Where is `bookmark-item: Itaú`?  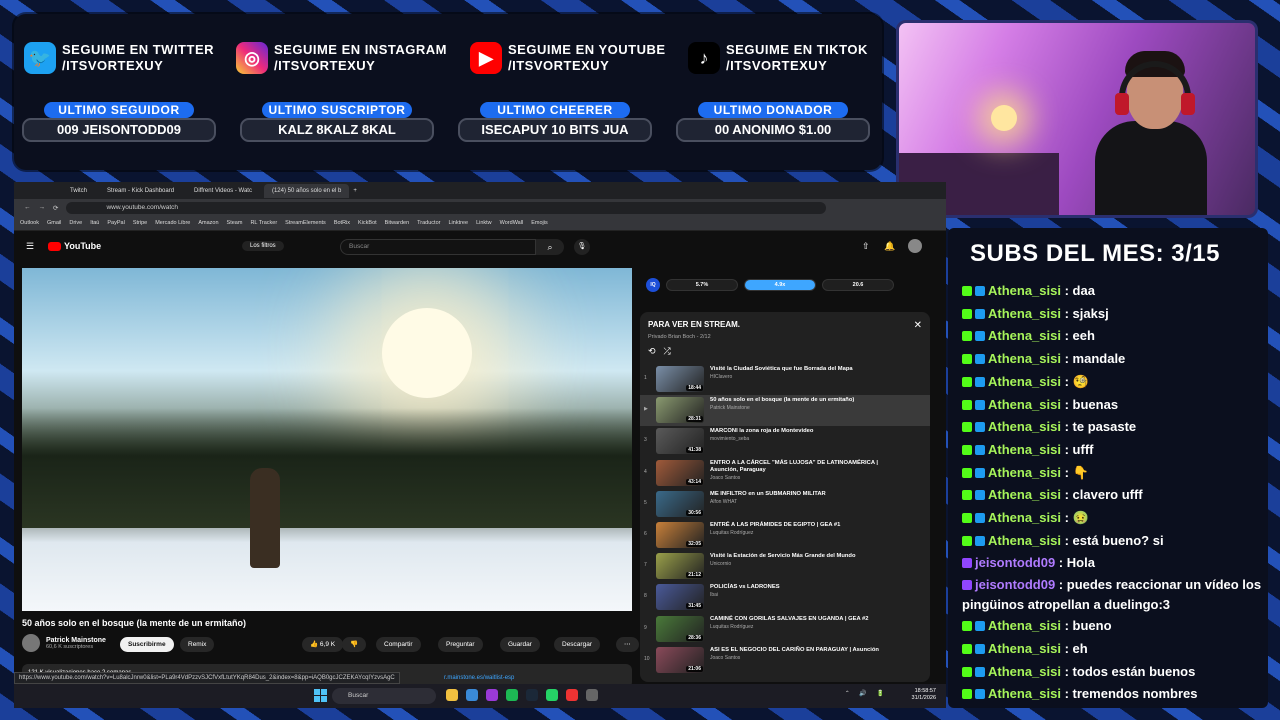 bookmark-item: Itaú is located at coordinates (94, 223).